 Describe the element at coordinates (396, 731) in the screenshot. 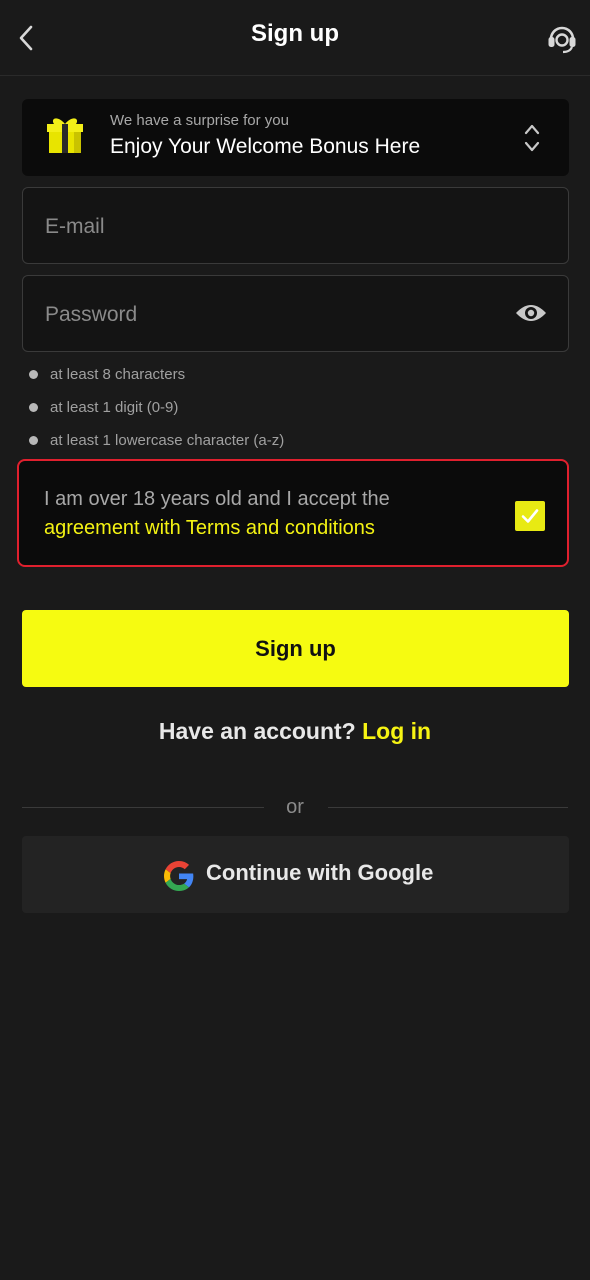

I see `login-link: Log in` at that location.